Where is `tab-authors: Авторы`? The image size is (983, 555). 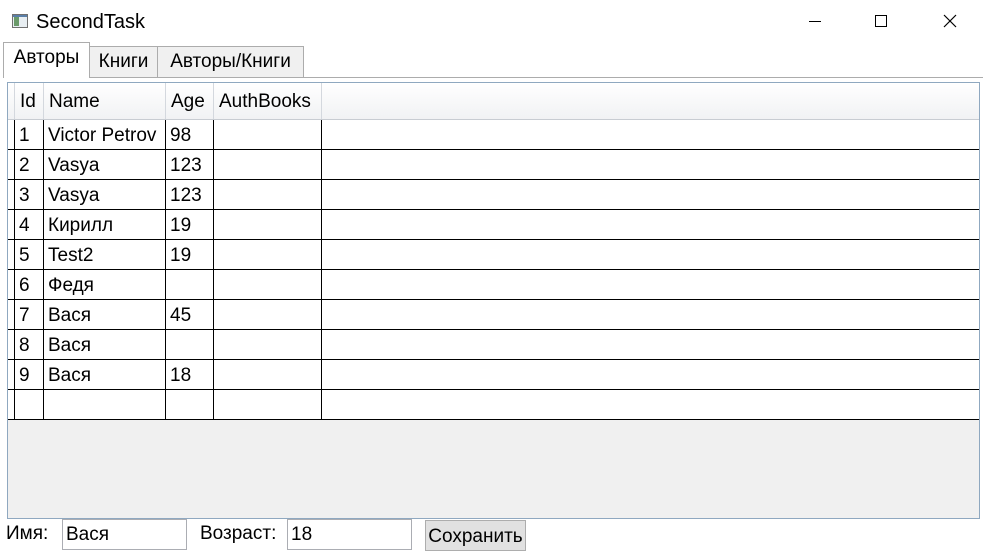 tab-authors: Авторы is located at coordinates (46, 60).